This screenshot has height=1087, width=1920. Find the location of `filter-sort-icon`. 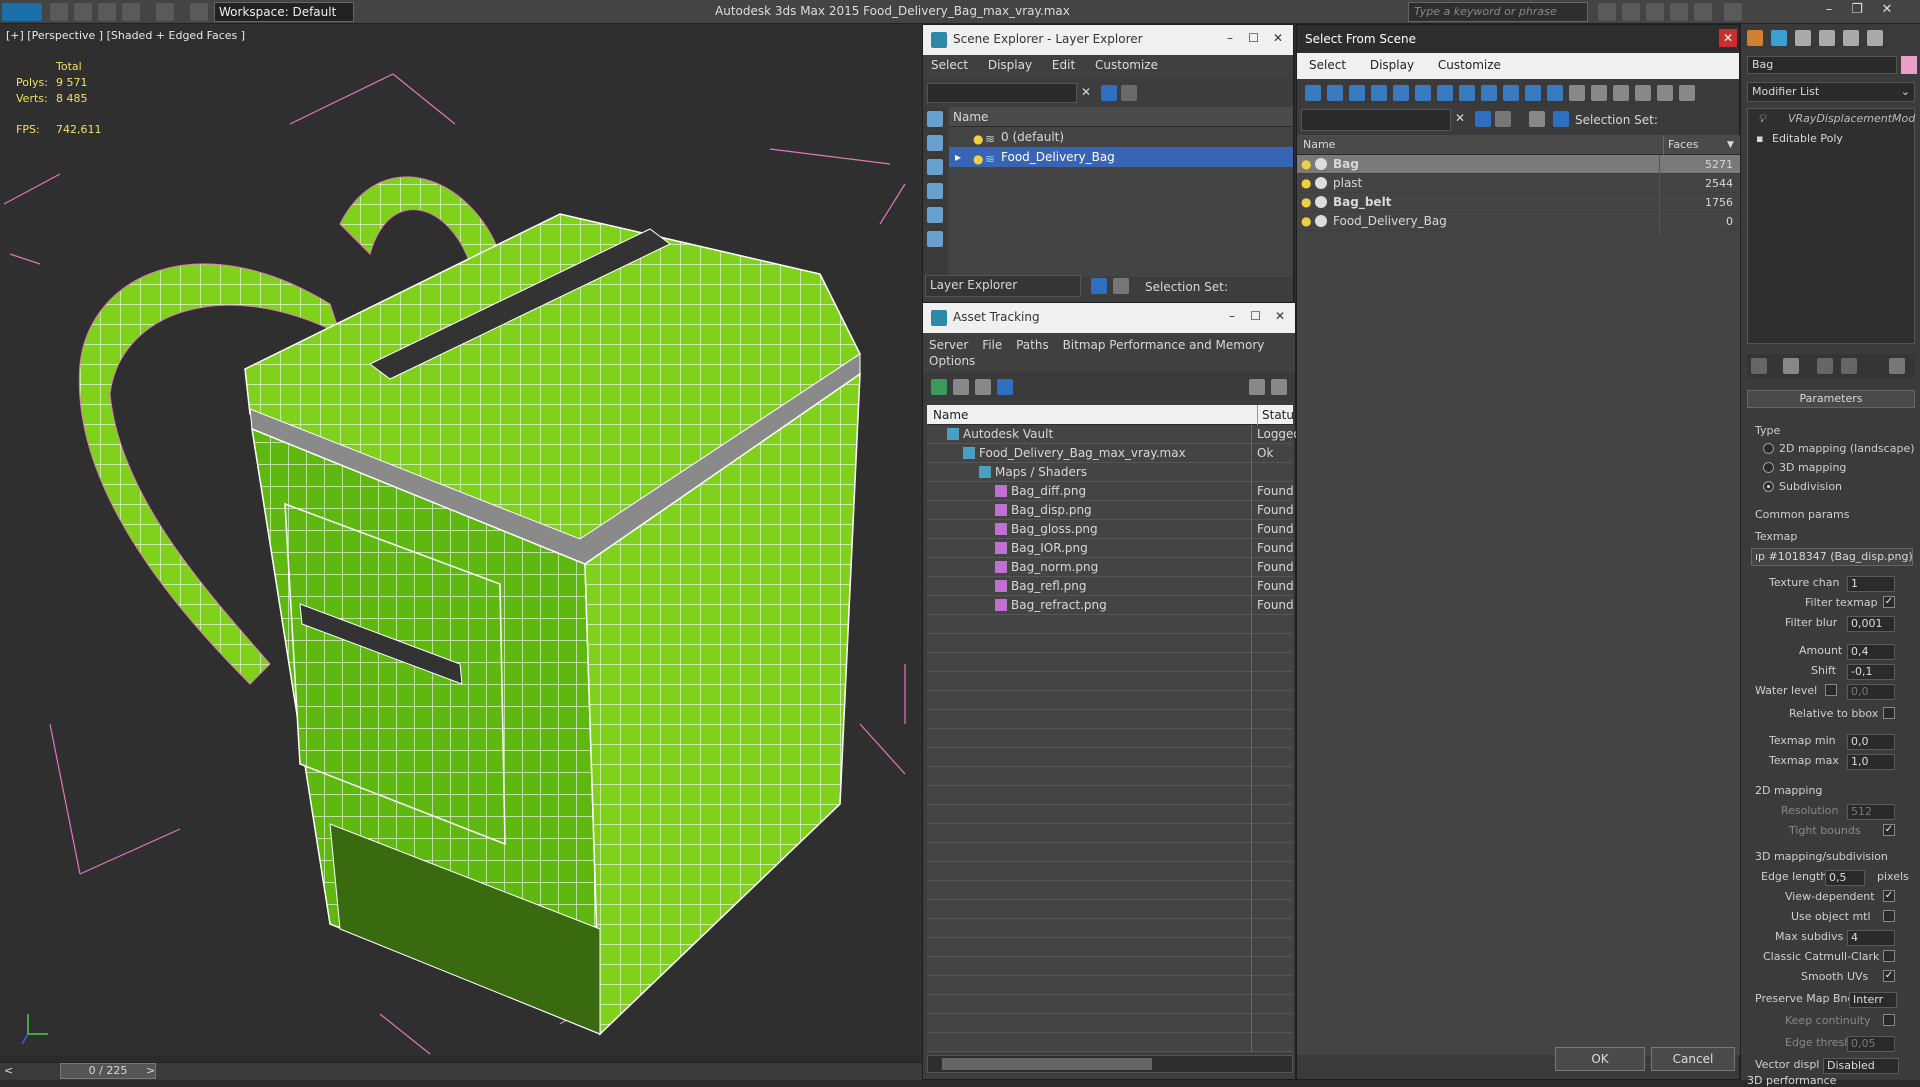

filter-sort-icon is located at coordinates (1643, 93).